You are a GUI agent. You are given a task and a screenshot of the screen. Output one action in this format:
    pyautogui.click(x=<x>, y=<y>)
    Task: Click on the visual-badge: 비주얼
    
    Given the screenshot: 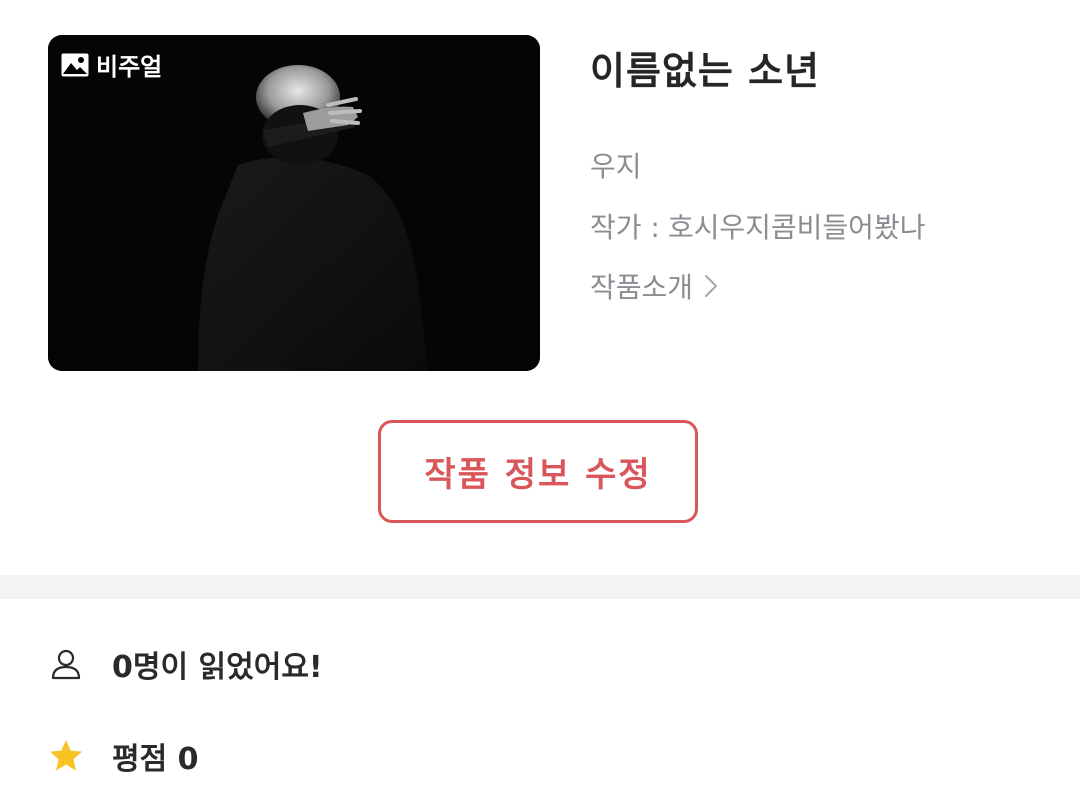 What is the action you would take?
    pyautogui.click(x=111, y=64)
    